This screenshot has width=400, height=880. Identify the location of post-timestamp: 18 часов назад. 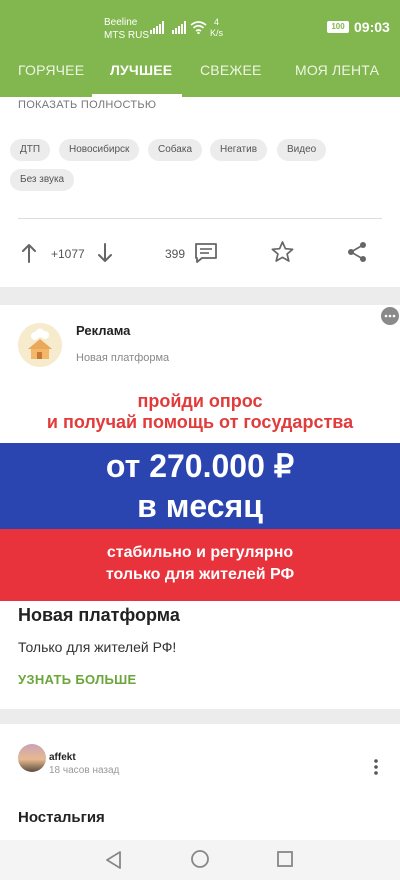
(84, 770).